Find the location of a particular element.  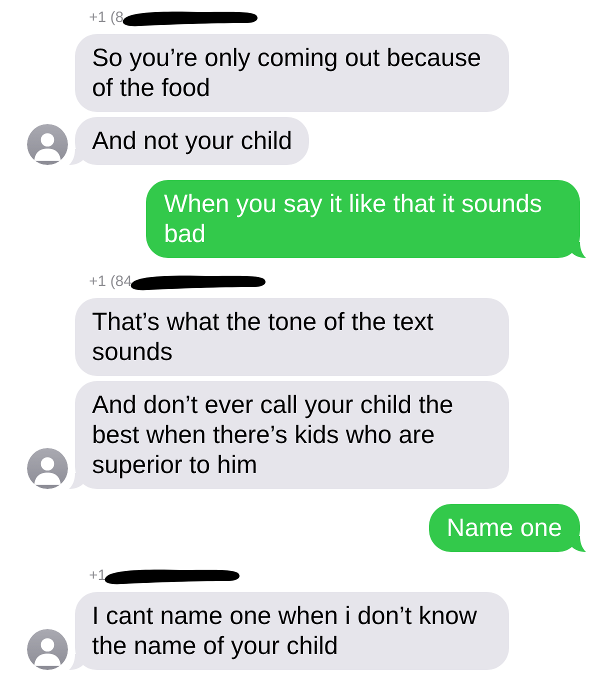

received-message: And not your child is located at coordinates (192, 141).